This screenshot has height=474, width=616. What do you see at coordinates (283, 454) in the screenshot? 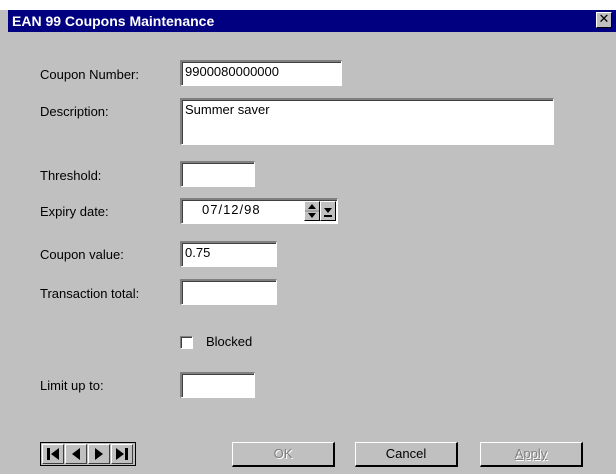
I see `ok-button: OK` at bounding box center [283, 454].